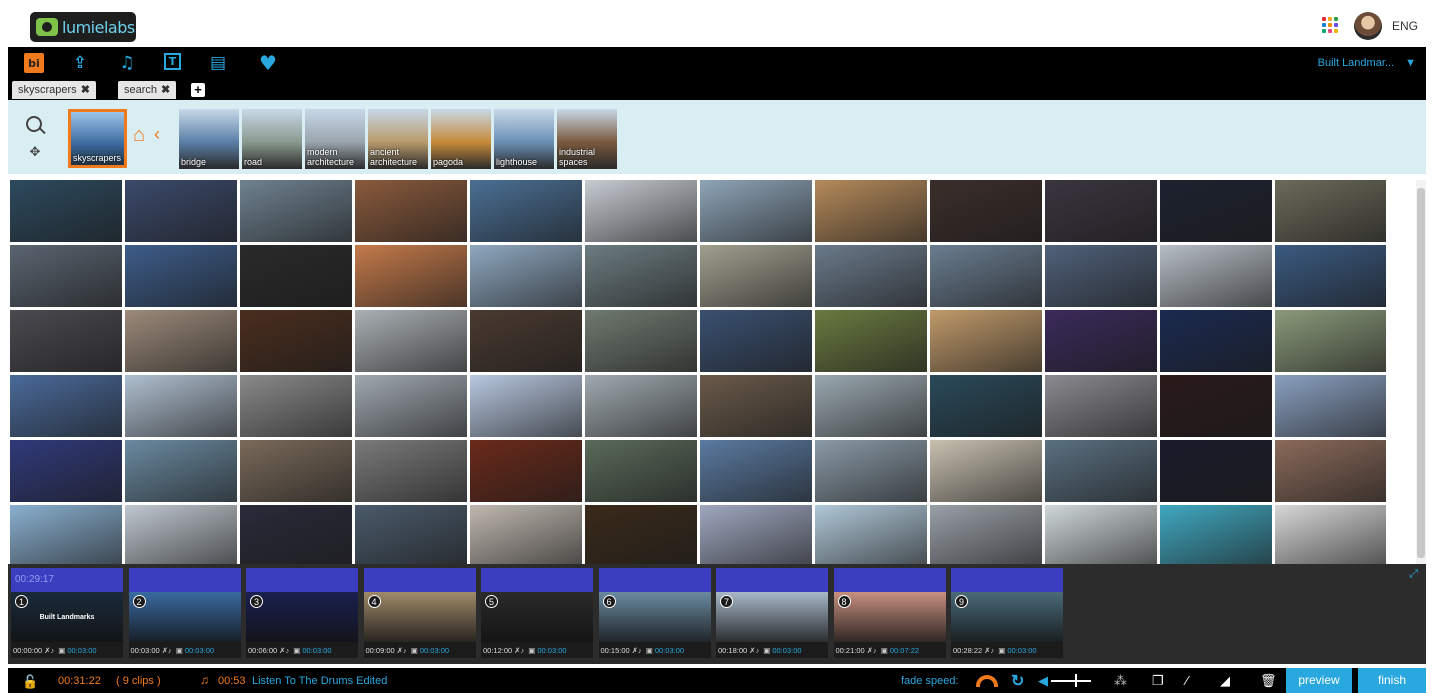 This screenshot has height=693, width=1434. What do you see at coordinates (889, 613) in the screenshot?
I see `timeline-clip: 8 00:21:00 ✗♪ ▣ 00:07:22` at bounding box center [889, 613].